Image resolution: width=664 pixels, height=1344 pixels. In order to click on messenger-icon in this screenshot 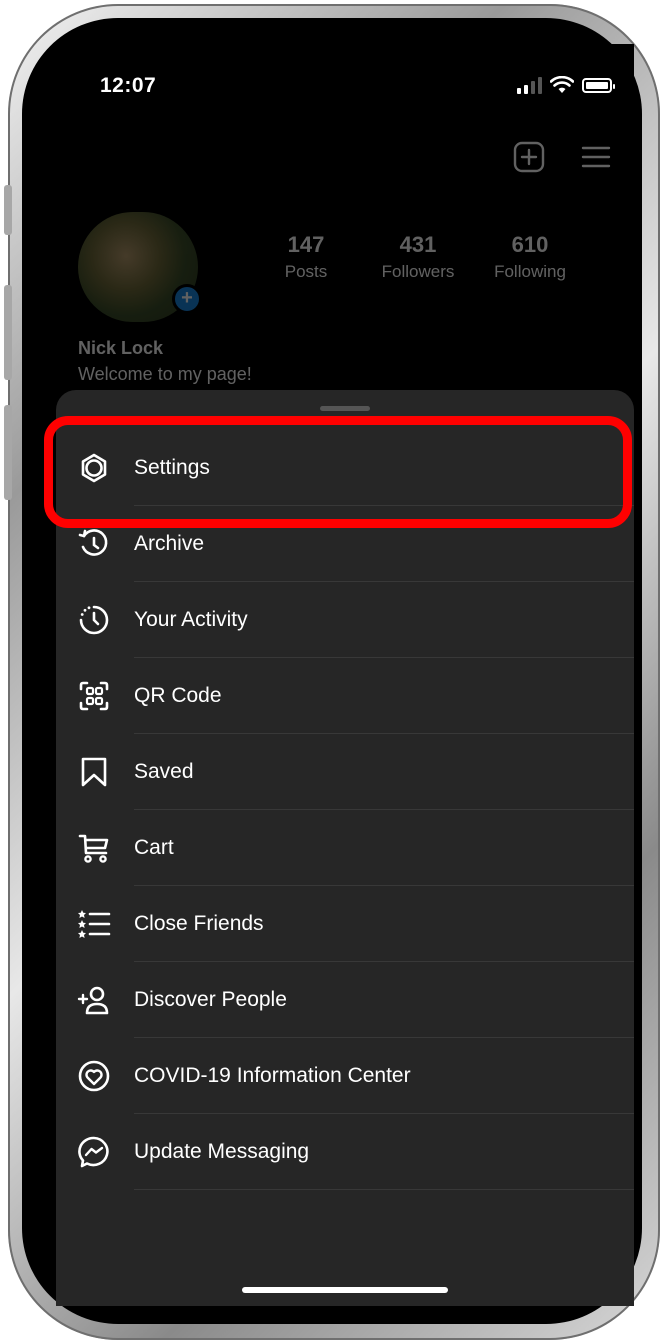, I will do `click(94, 1152)`.